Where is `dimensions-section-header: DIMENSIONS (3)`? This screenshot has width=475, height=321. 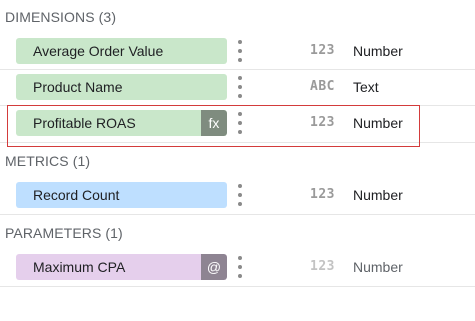 dimensions-section-header: DIMENSIONS (3) is located at coordinates (61, 17).